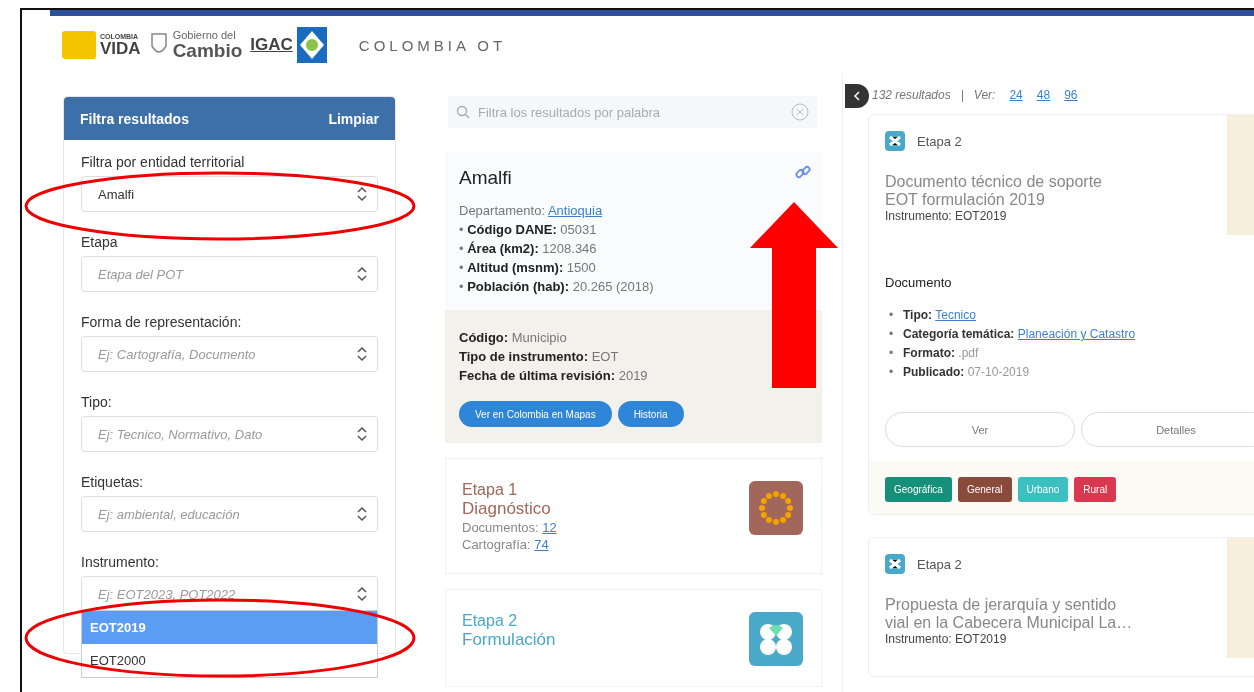  What do you see at coordinates (1167, 429) in the screenshot?
I see `outline-button: Detalles` at bounding box center [1167, 429].